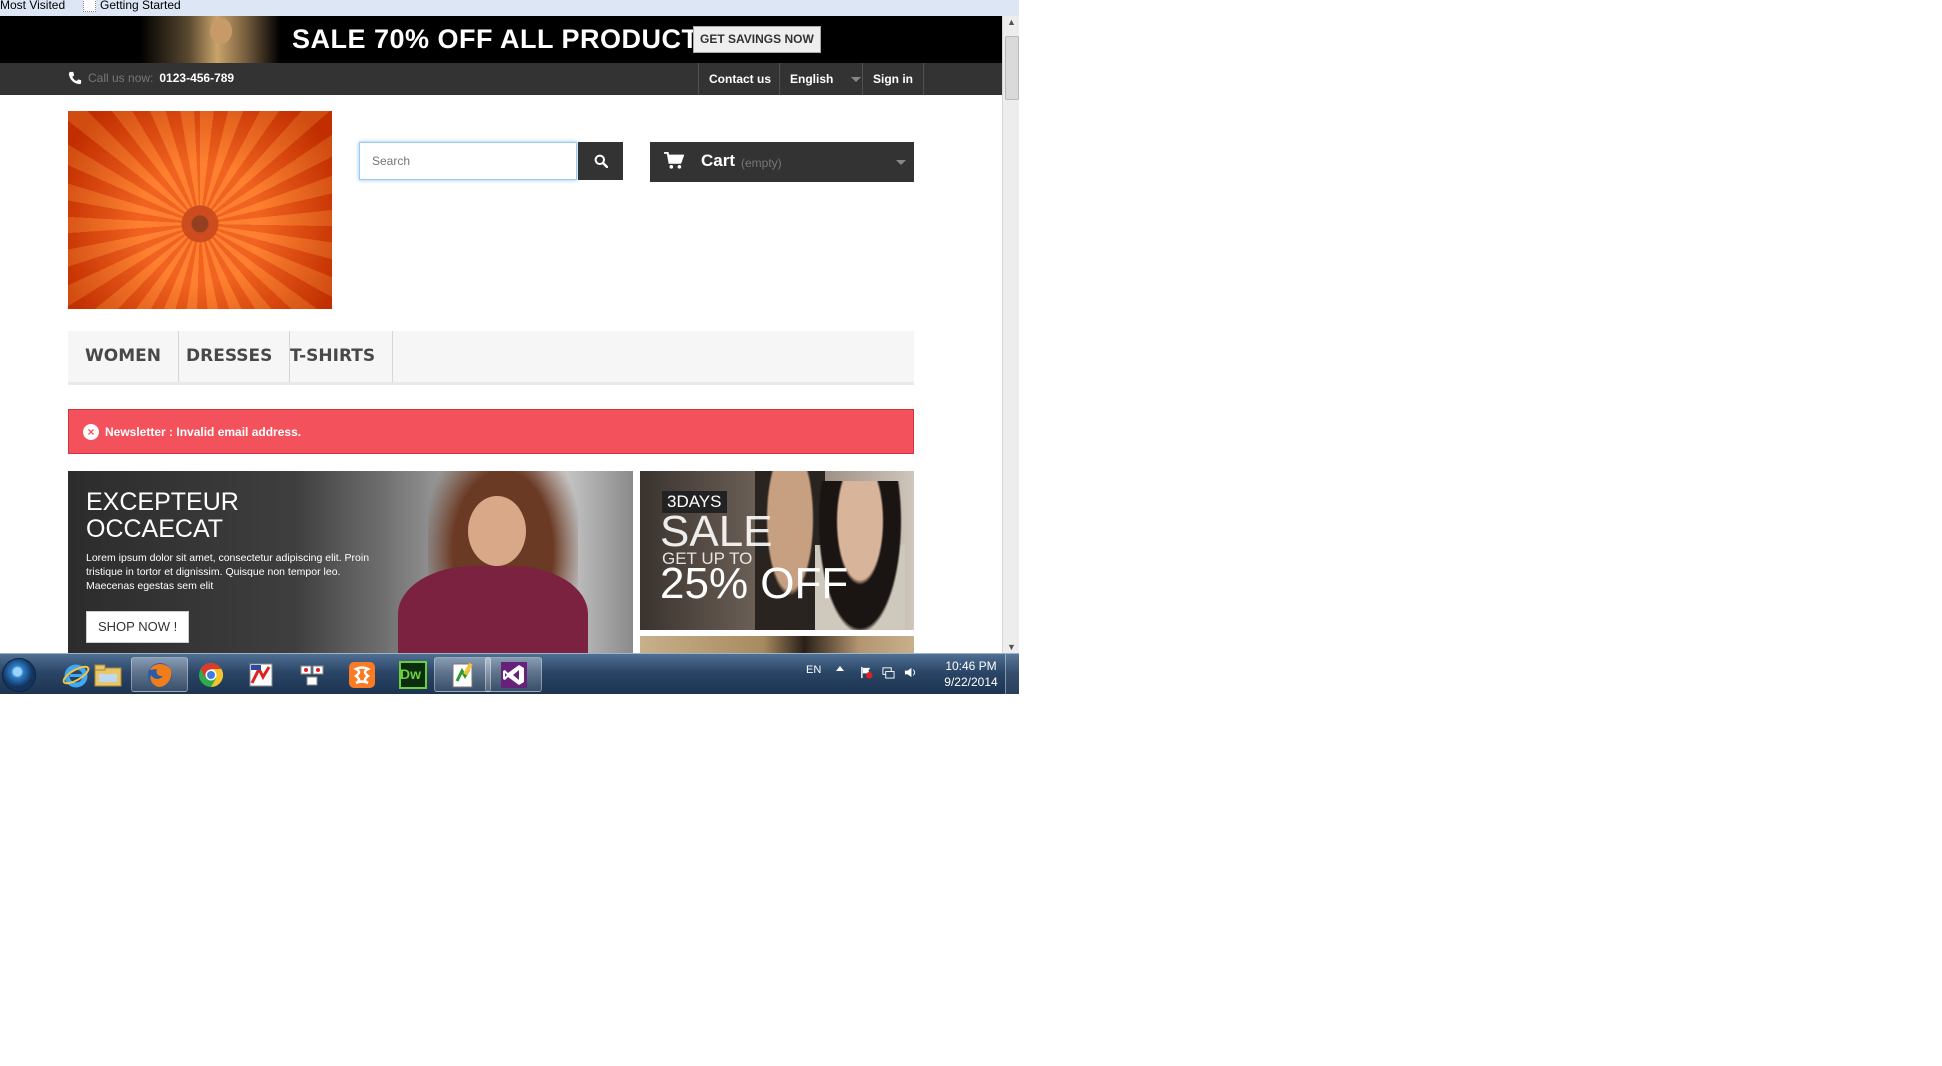 The image size is (1942, 1066). I want to click on menu-item-women: WOMEN, so click(123, 356).